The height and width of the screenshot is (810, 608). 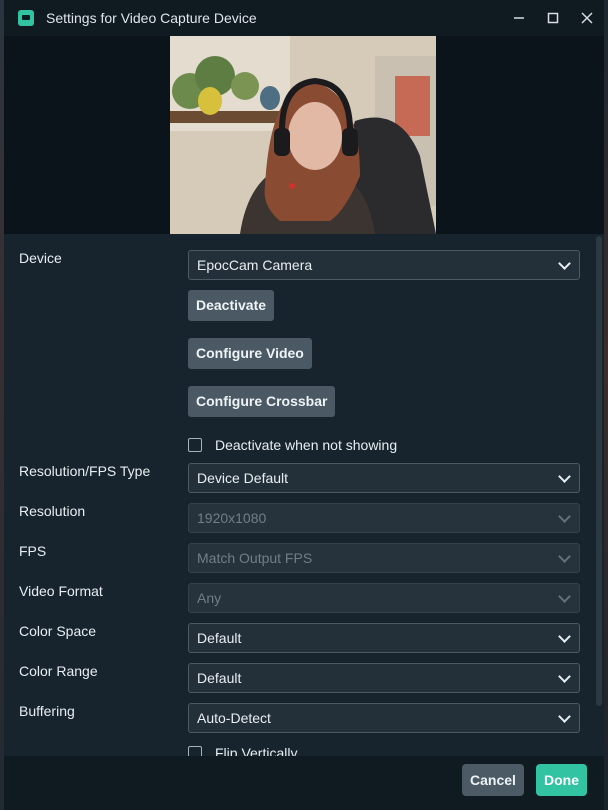 I want to click on dialog-footer: Cancel Done, so click(x=304, y=783).